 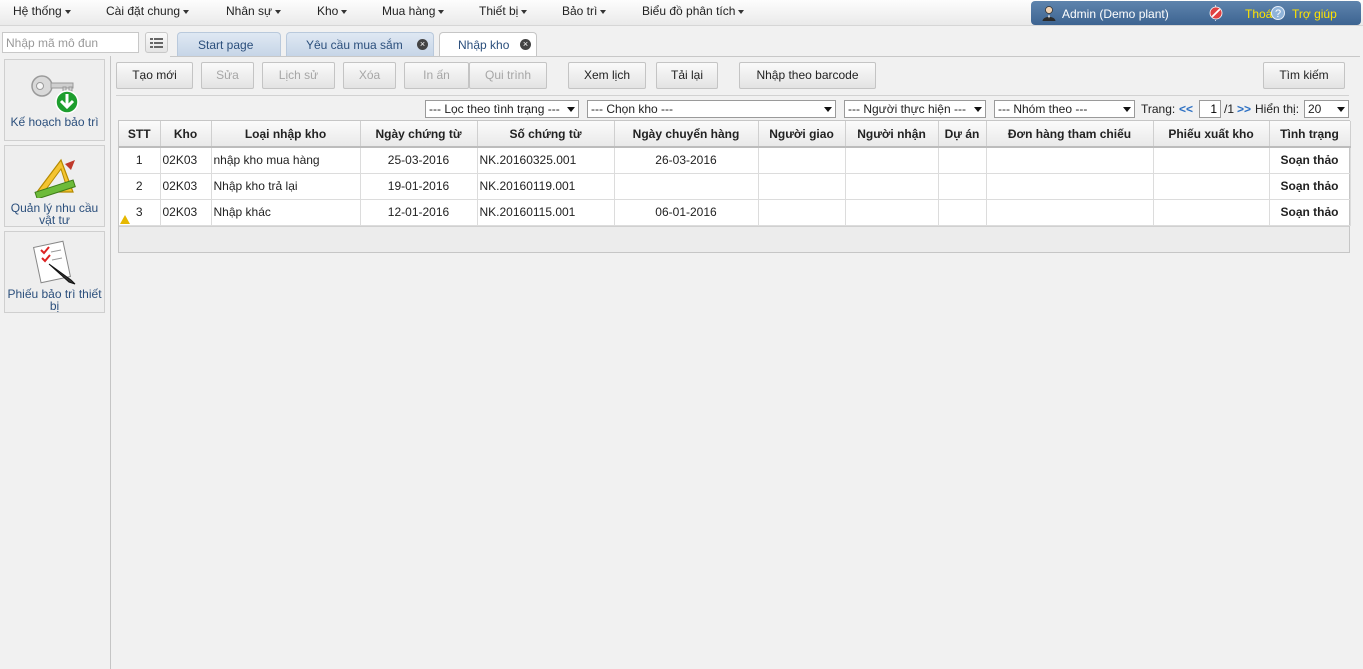 I want to click on tab-start-page: Start page, so click(x=229, y=44).